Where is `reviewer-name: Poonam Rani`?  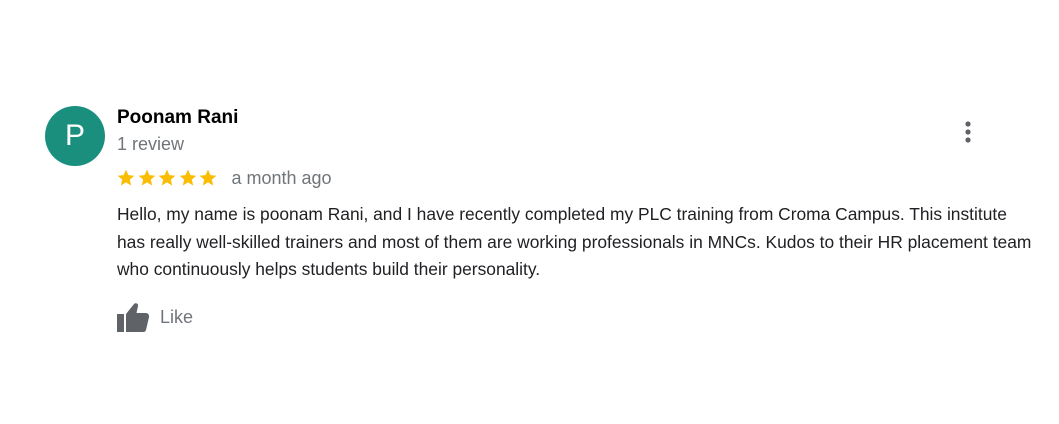 reviewer-name: Poonam Rani is located at coordinates (177, 118).